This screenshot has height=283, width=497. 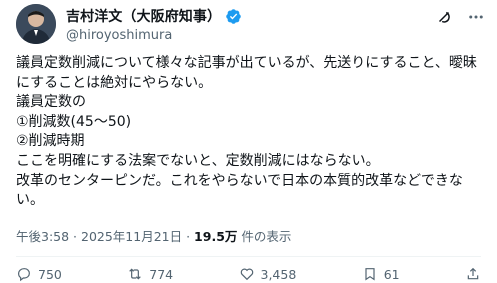 What do you see at coordinates (248, 256) in the screenshot?
I see `divider` at bounding box center [248, 256].